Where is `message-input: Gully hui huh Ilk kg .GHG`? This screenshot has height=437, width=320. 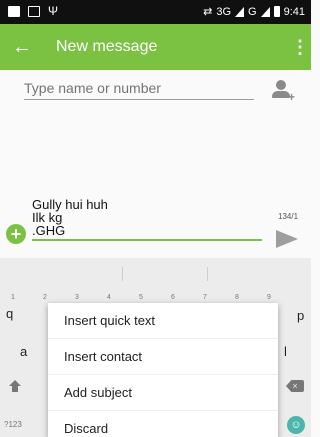 message-input: Gully hui huh Ilk kg .GHG is located at coordinates (147, 219).